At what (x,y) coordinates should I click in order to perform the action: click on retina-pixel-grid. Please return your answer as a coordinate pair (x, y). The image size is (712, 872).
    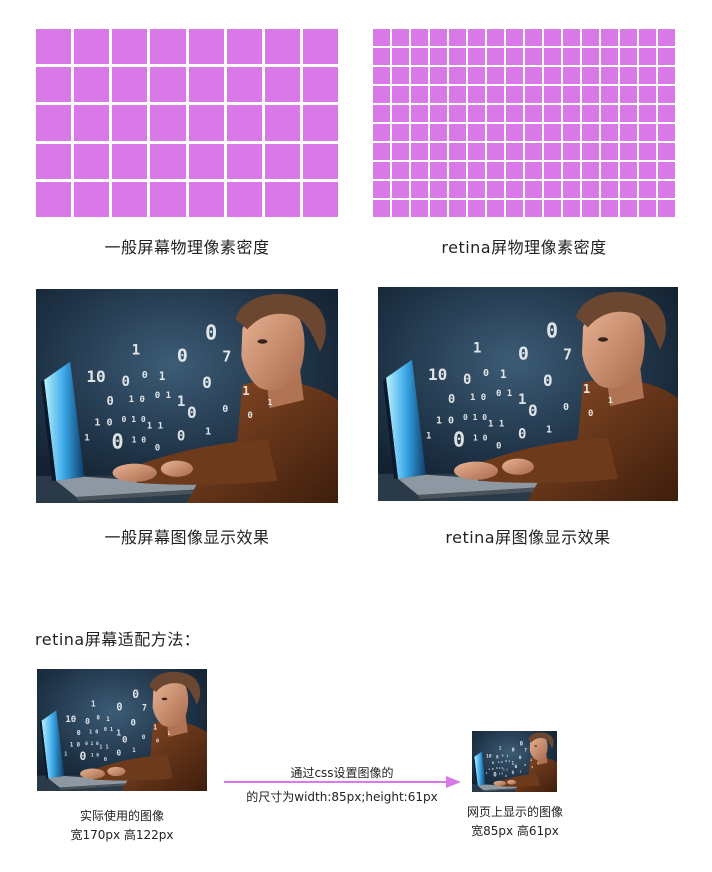
    Looking at the image, I should click on (524, 123).